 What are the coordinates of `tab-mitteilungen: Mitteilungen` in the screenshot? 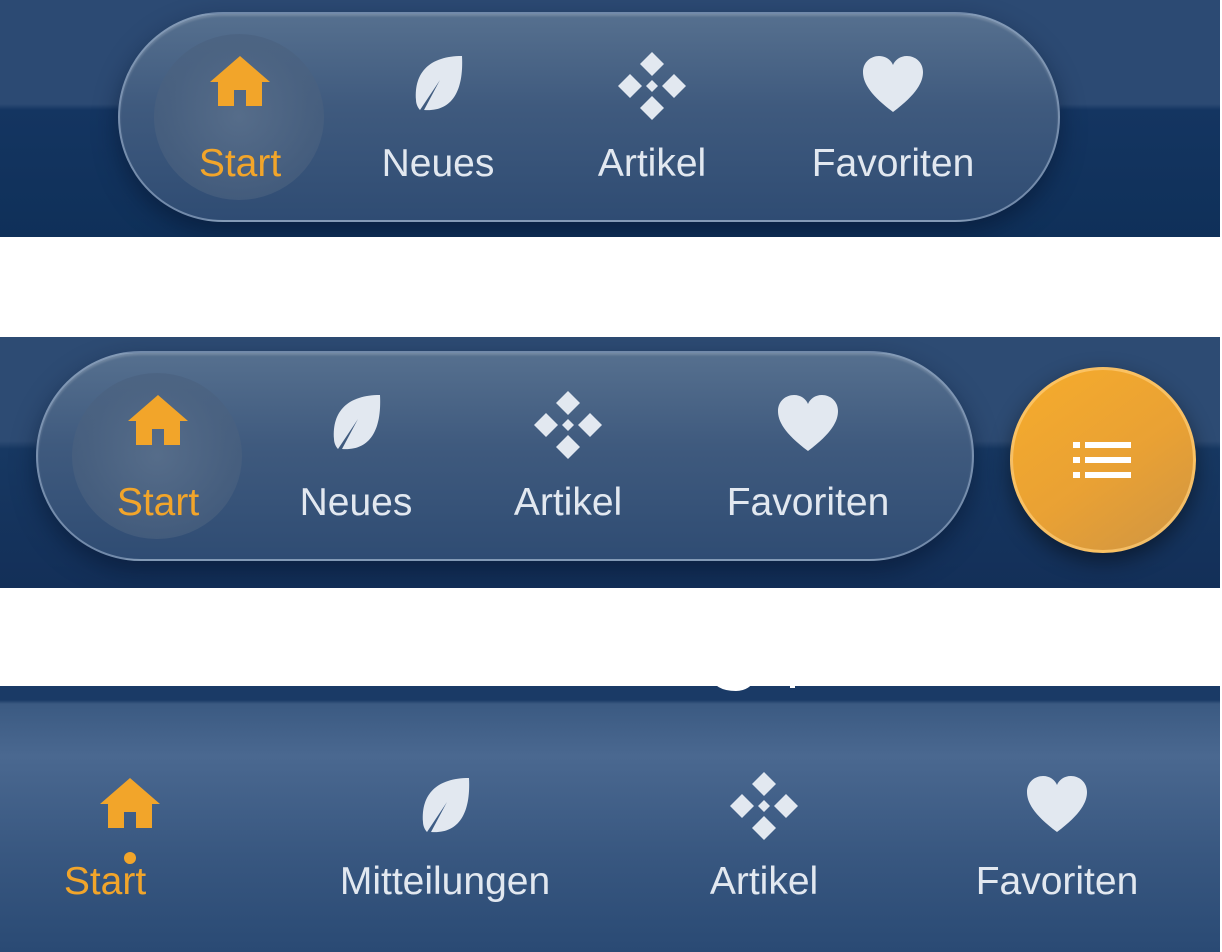 It's located at (445, 838).